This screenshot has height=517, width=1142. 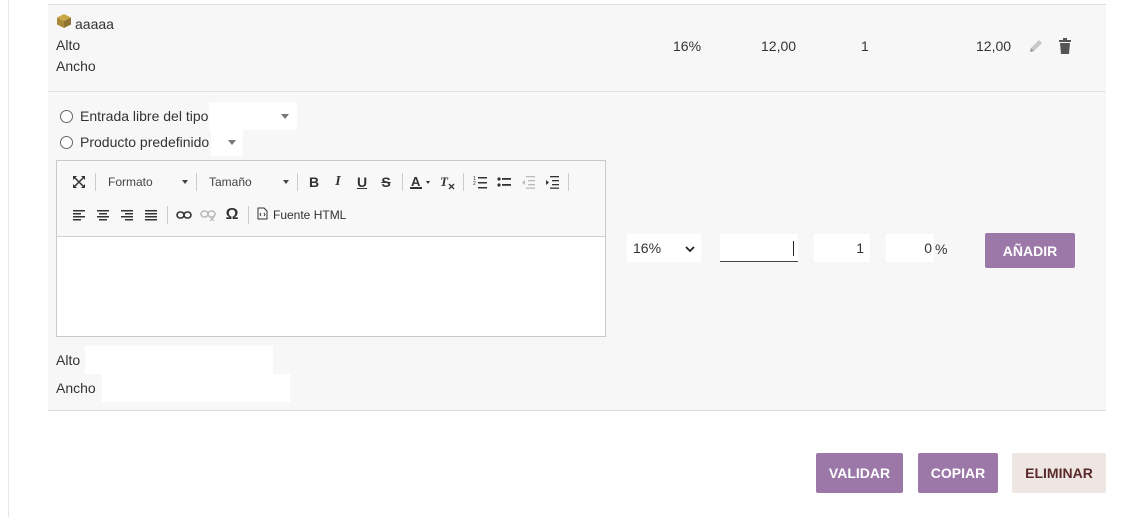 I want to click on validate-button: VALIDAR, so click(x=859, y=473).